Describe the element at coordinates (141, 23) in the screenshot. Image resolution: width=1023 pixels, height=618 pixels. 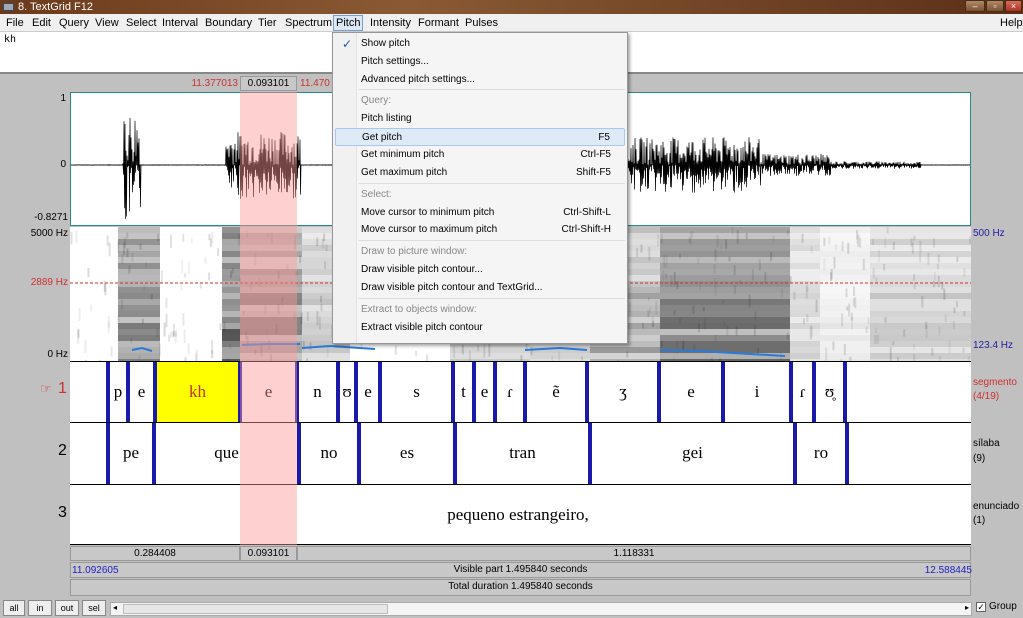
I see `menu-select: Select` at that location.